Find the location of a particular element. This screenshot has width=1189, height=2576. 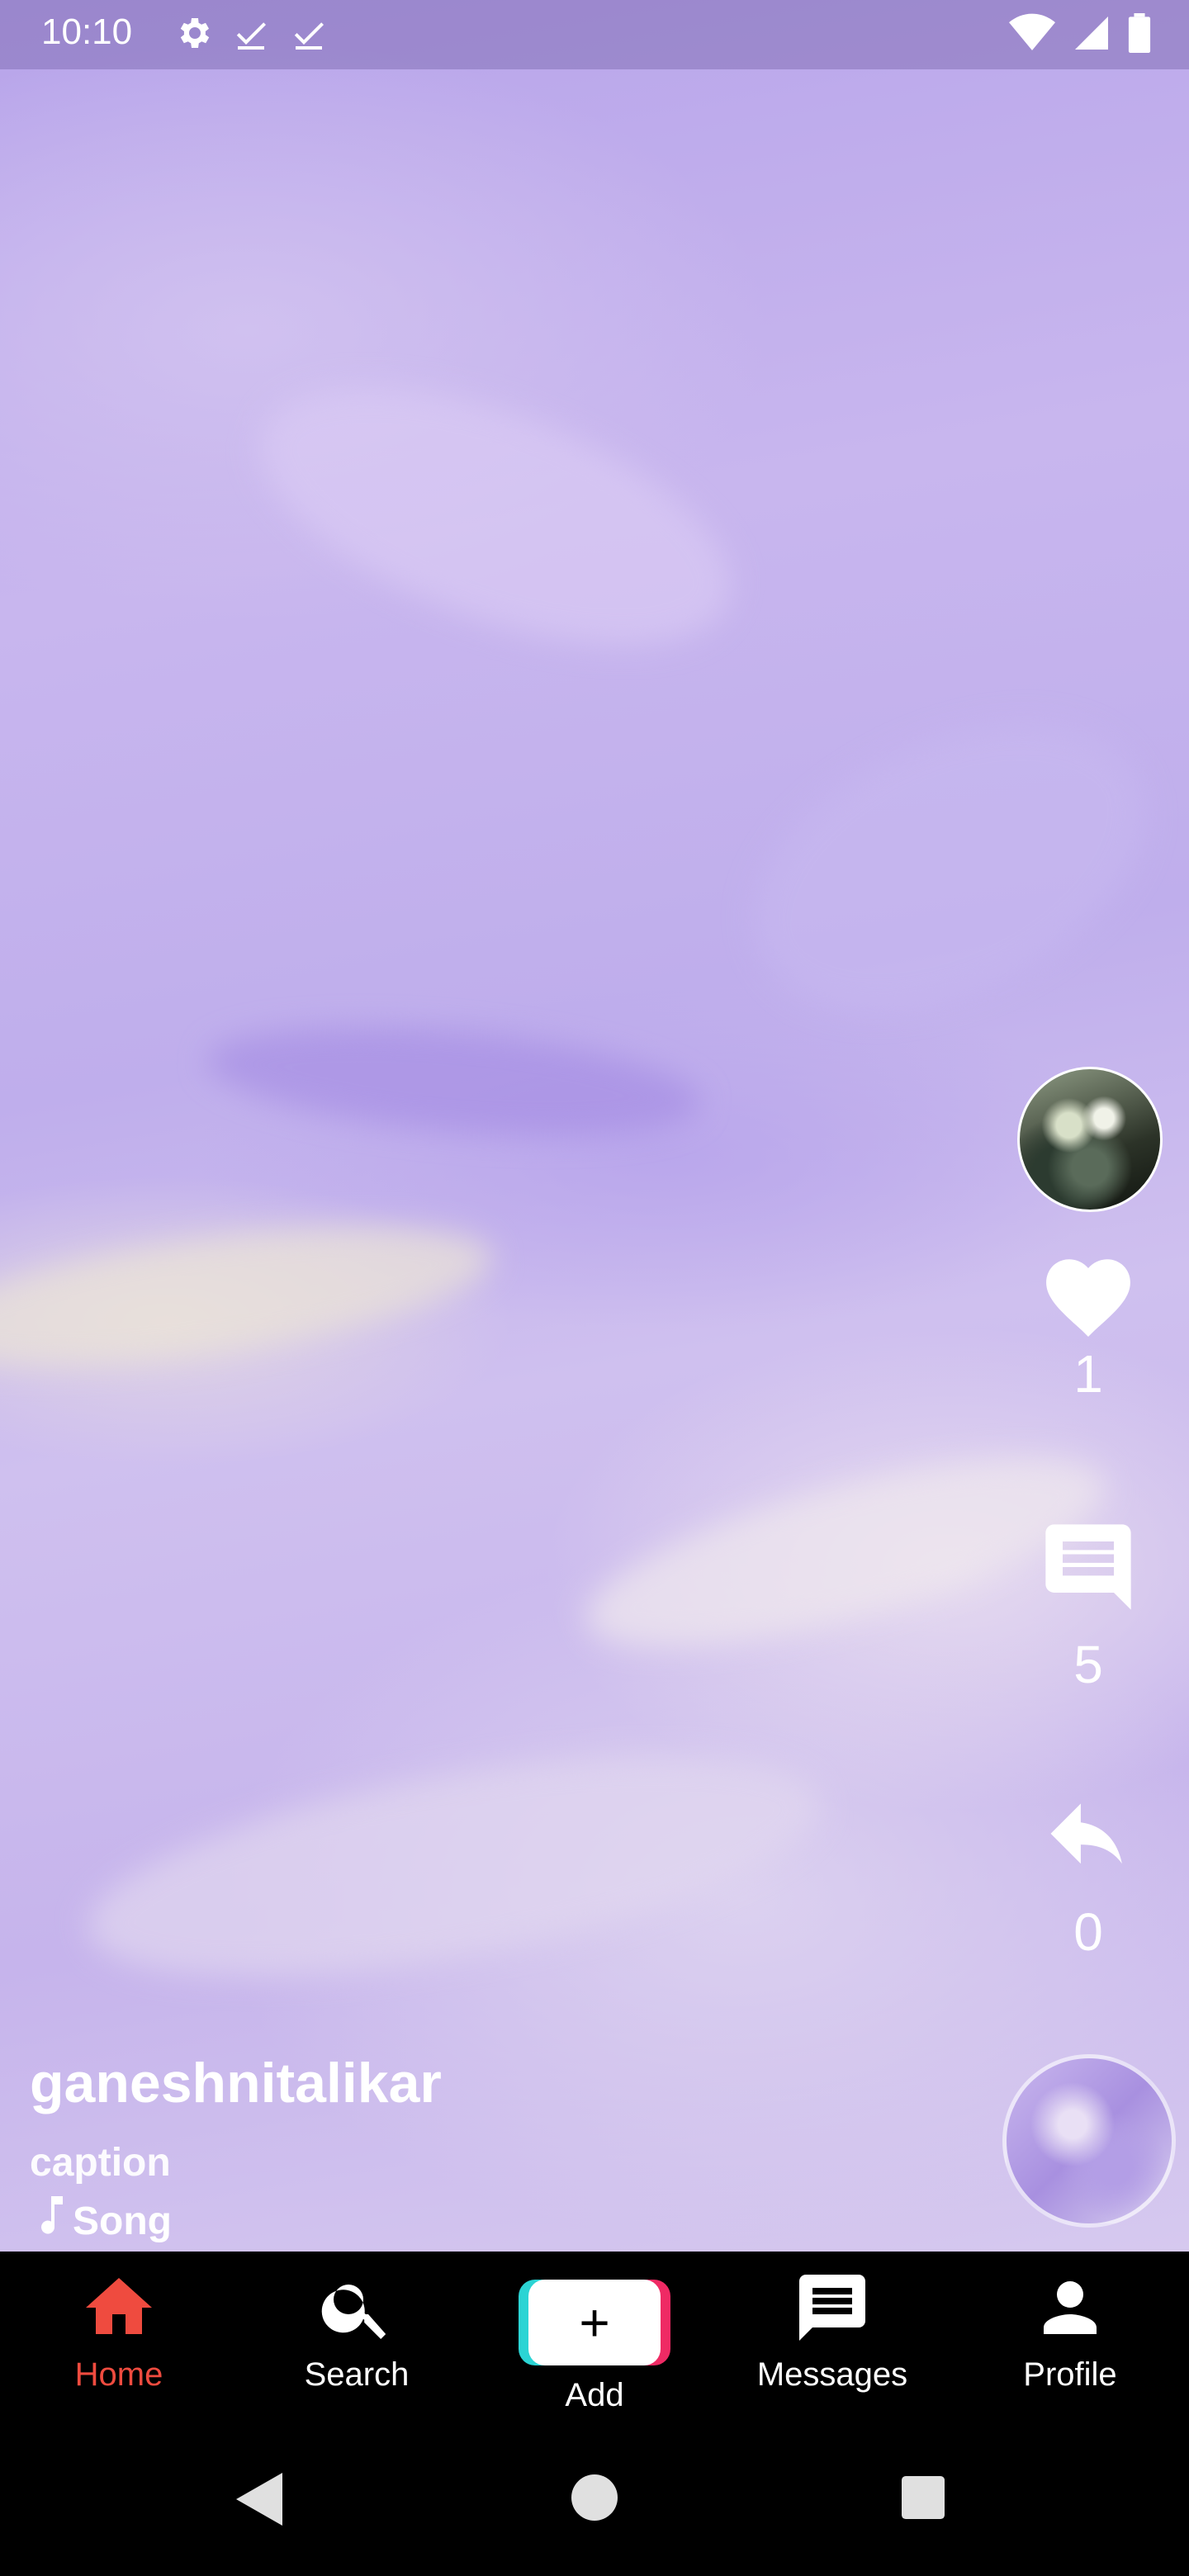

reply-icon is located at coordinates (1088, 1844).